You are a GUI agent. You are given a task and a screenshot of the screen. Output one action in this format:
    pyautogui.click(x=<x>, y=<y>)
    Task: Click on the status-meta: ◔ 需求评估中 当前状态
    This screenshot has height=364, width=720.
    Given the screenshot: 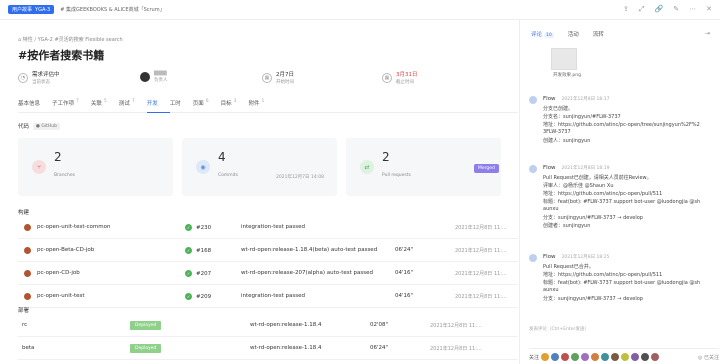 What is the action you would take?
    pyautogui.click(x=39, y=77)
    